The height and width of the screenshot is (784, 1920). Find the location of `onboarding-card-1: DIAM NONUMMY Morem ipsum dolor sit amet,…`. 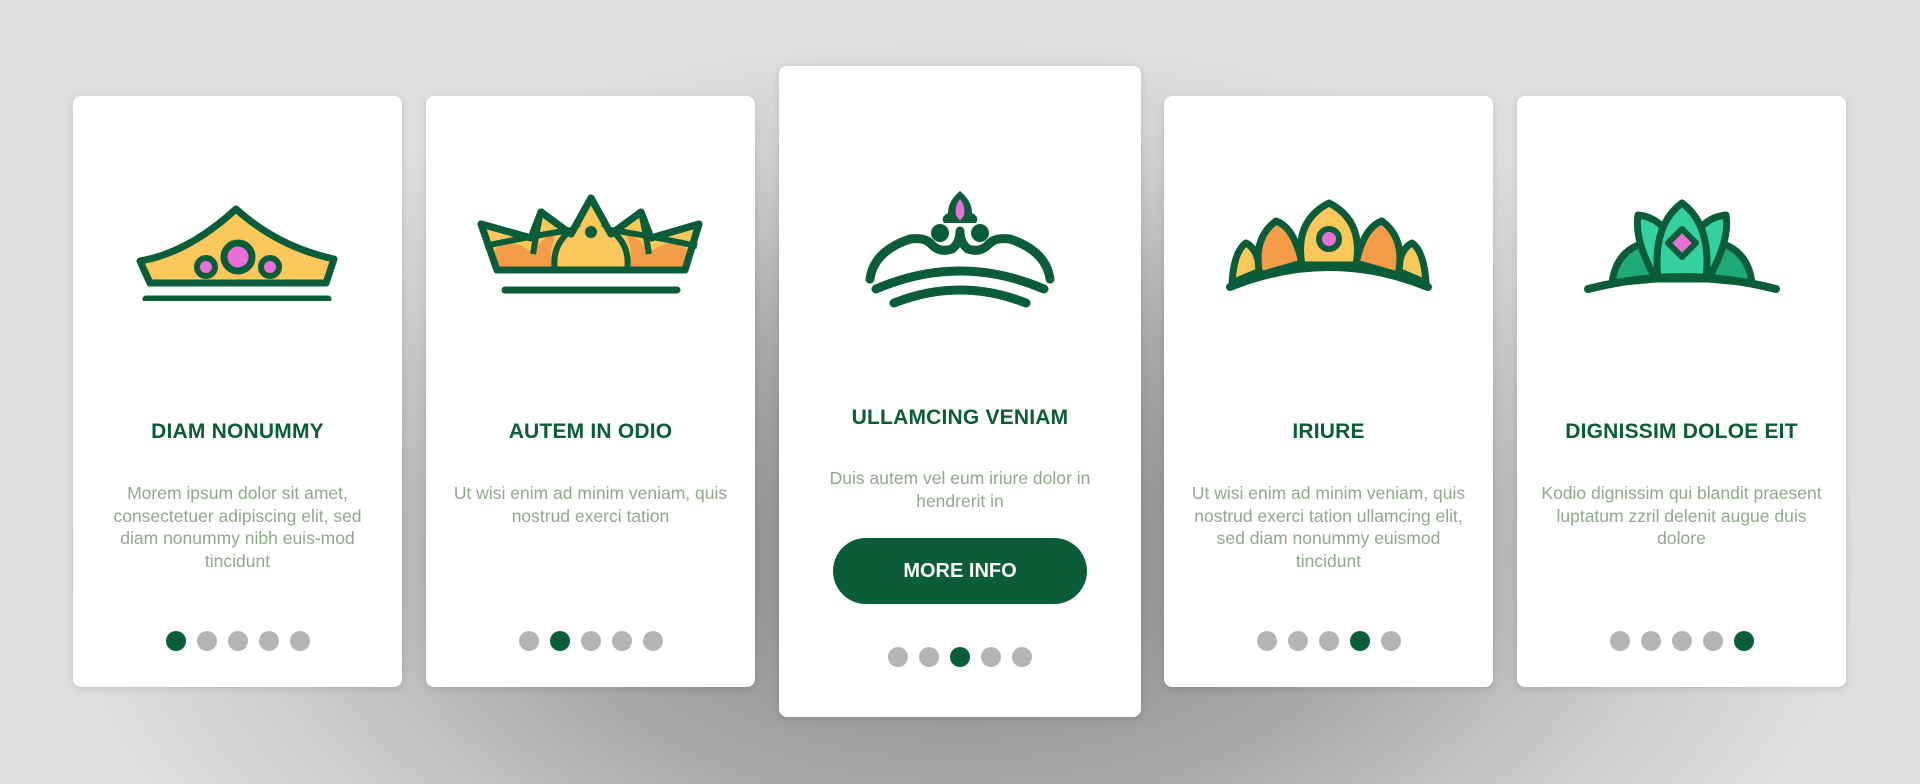

onboarding-card-1: DIAM NONUMMY Morem ipsum dolor sit amet,… is located at coordinates (237, 391).